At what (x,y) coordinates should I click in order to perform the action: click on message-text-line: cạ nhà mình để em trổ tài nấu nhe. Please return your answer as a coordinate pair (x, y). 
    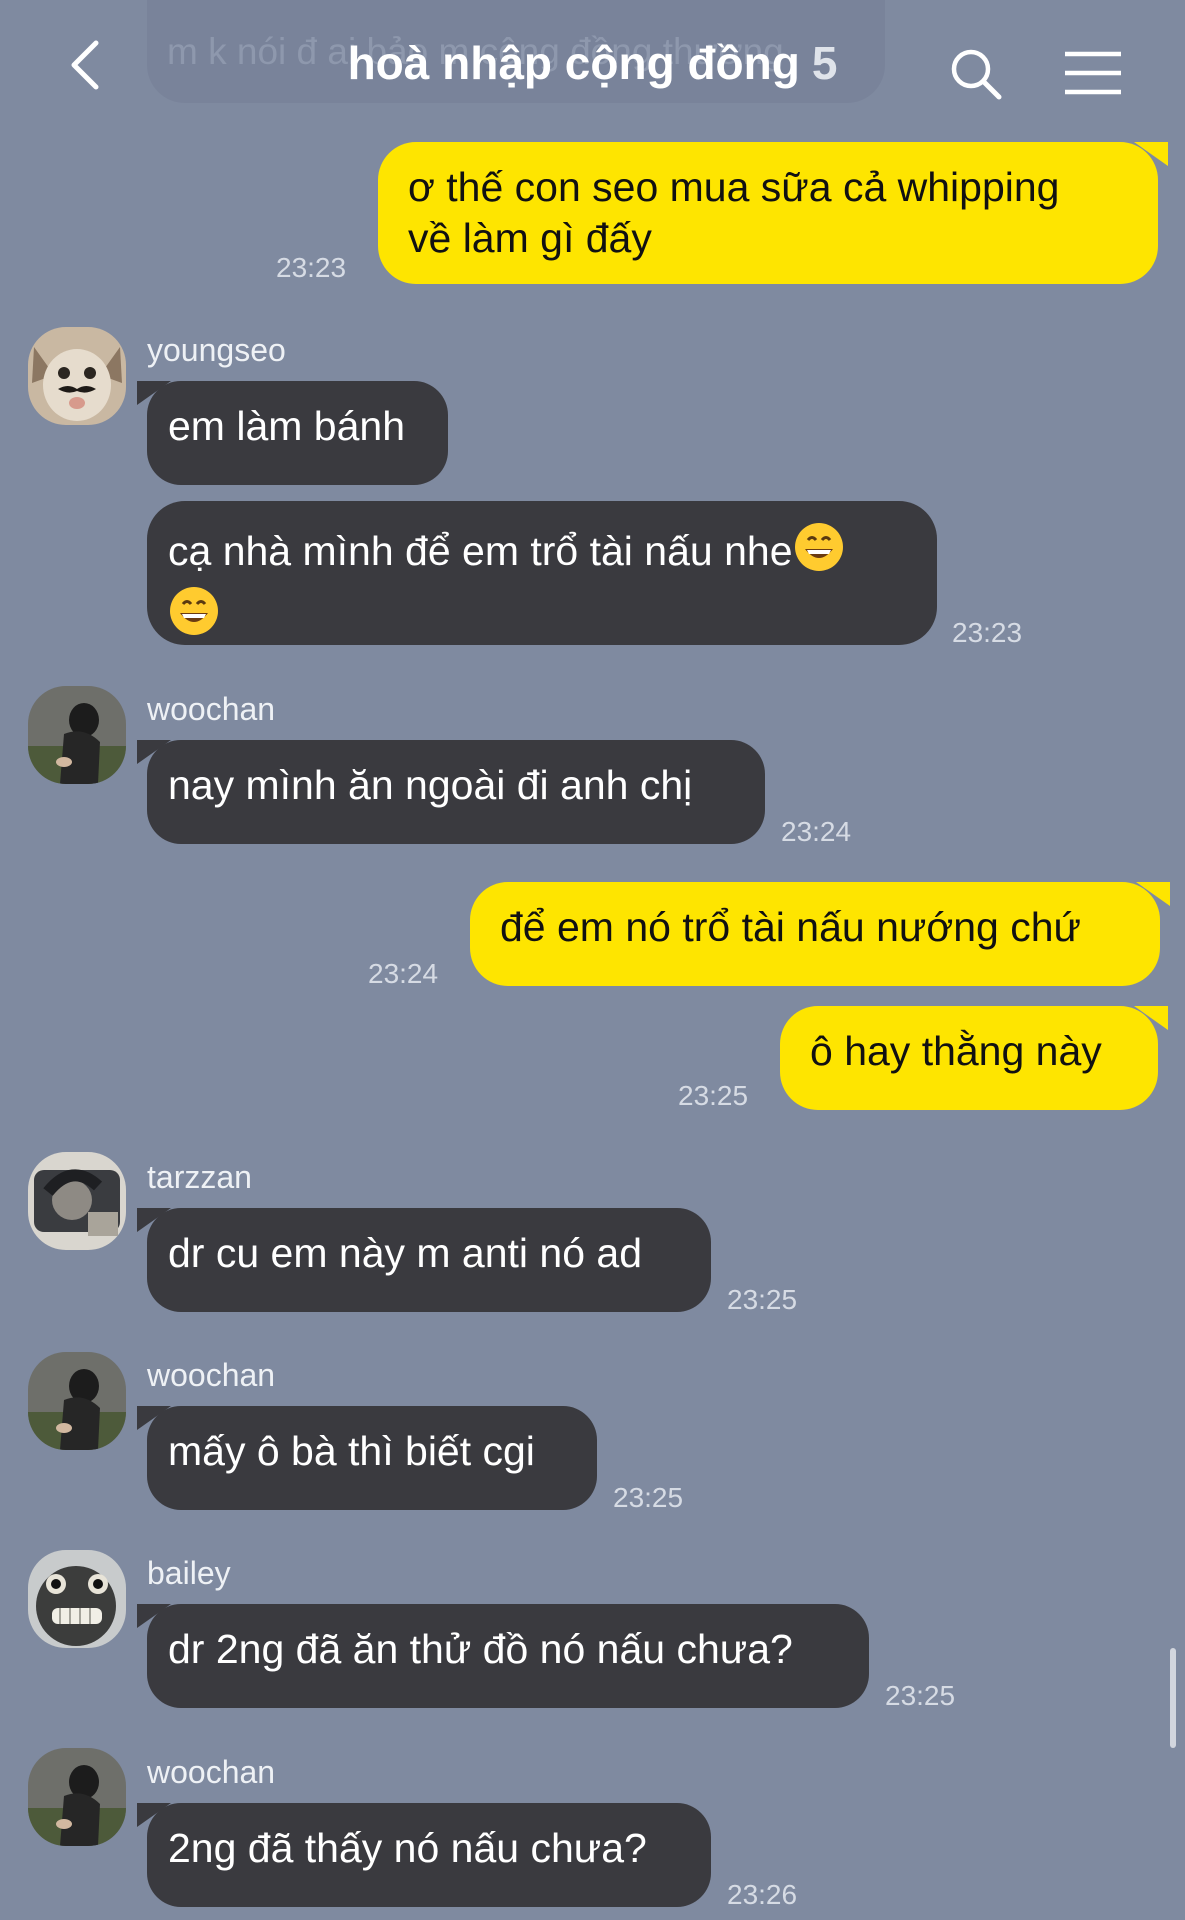
    Looking at the image, I should click on (480, 551).